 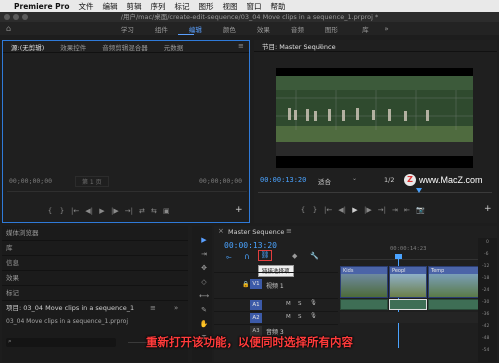 I want to click on program-add-button: +, so click(x=488, y=209).